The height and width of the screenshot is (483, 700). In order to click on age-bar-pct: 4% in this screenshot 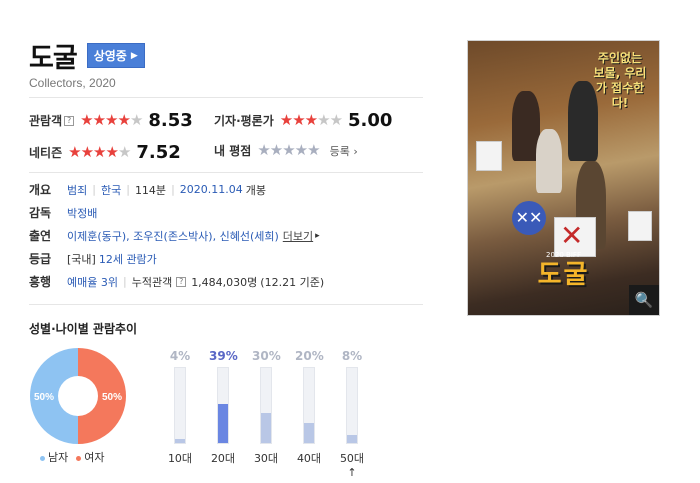, I will do `click(180, 356)`.